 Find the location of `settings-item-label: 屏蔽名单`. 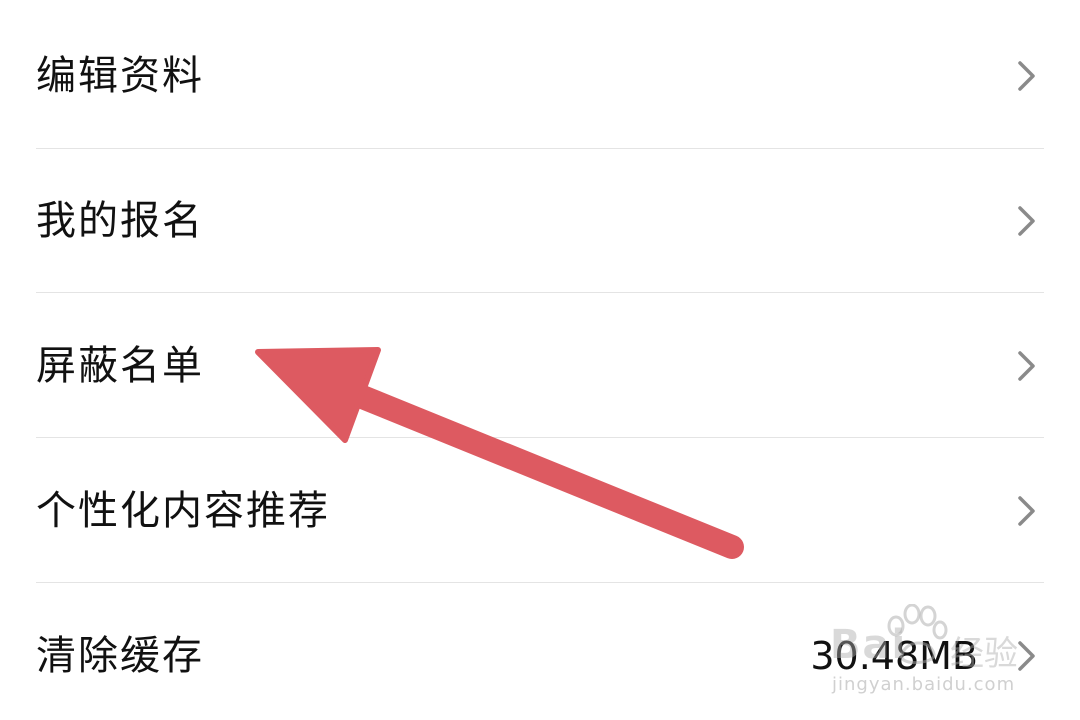

settings-item-label: 屏蔽名单 is located at coordinates (120, 365).